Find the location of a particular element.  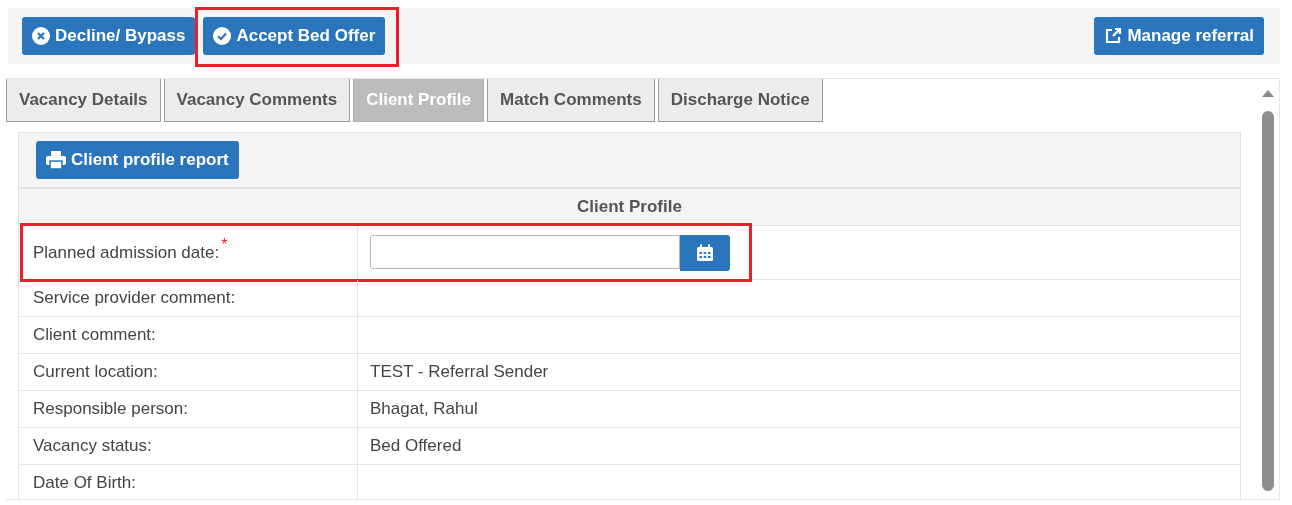

tab: Match Comments is located at coordinates (571, 100).